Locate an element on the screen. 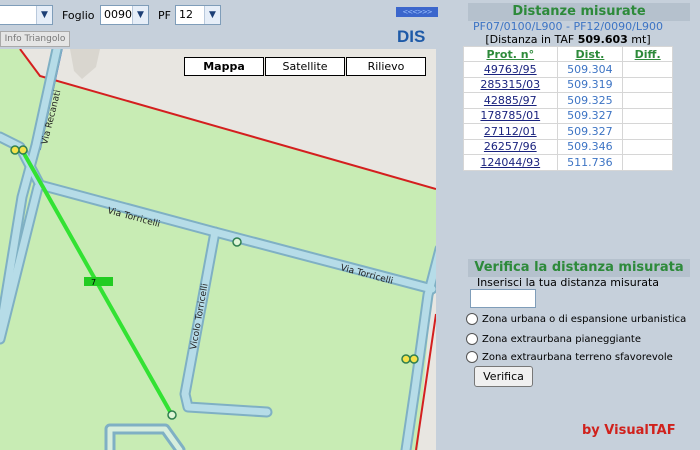  foglio-select: 0090 ▼ is located at coordinates (124, 15).